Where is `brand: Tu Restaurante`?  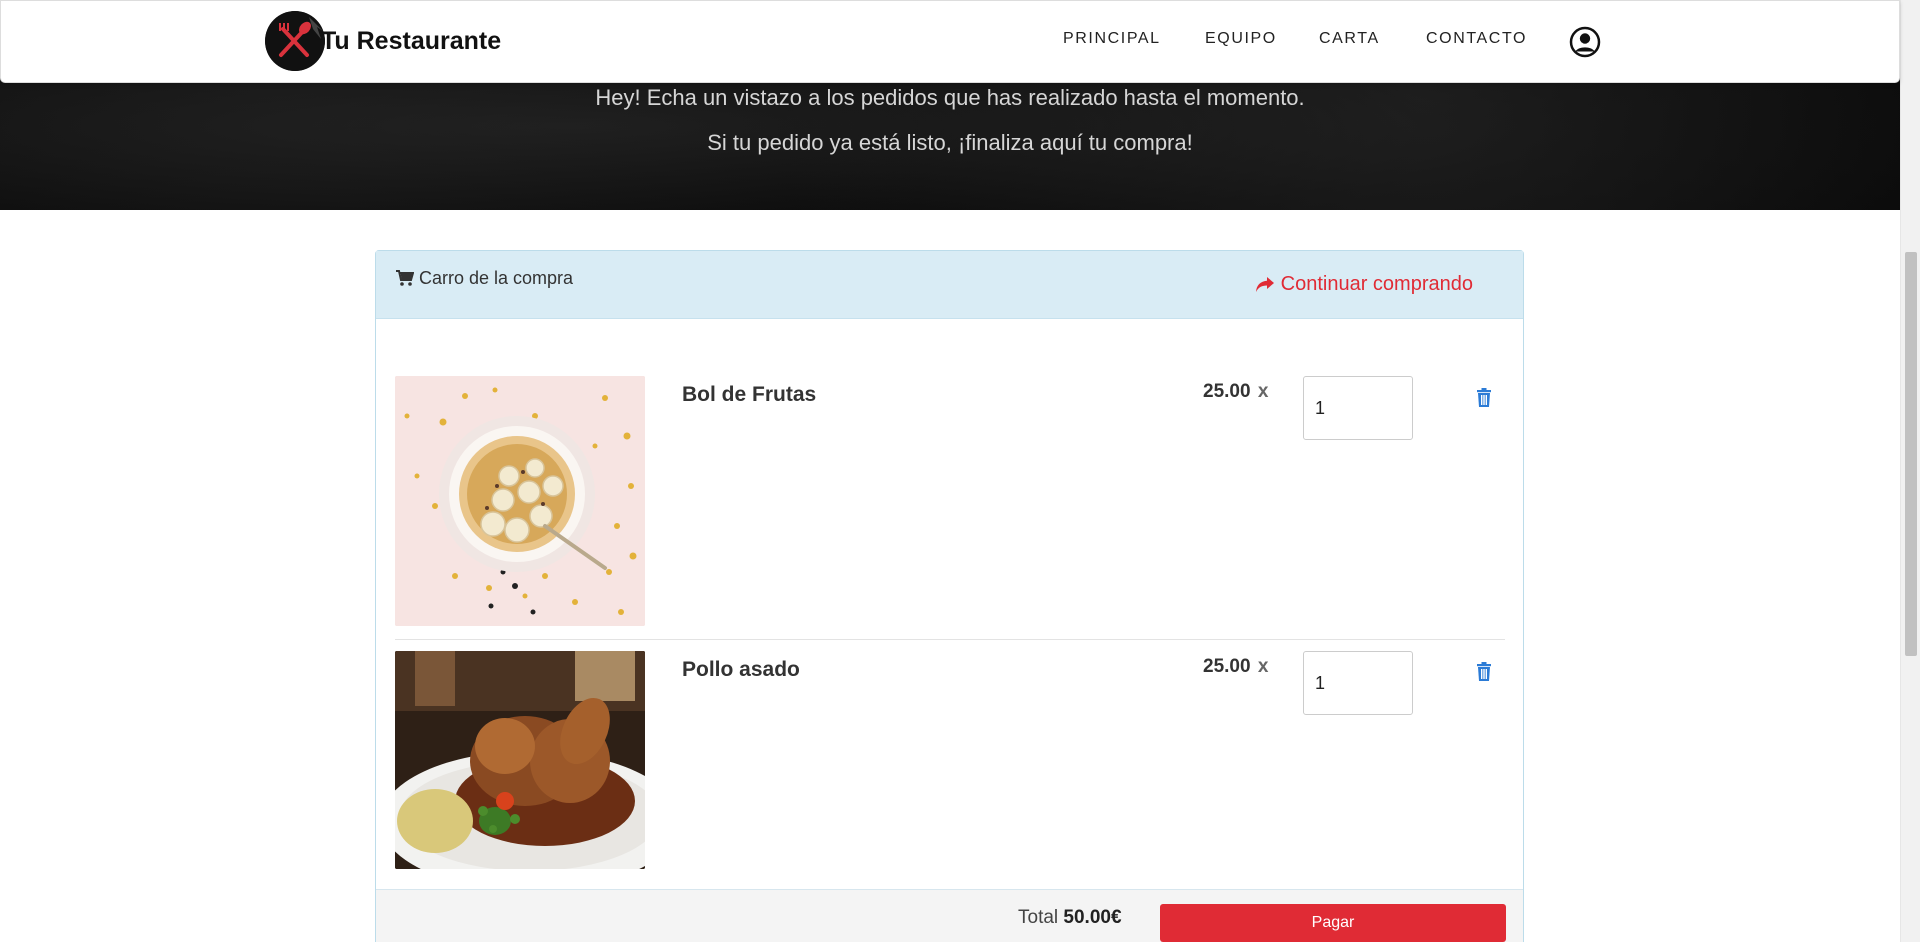 brand: Tu Restaurante is located at coordinates (383, 41).